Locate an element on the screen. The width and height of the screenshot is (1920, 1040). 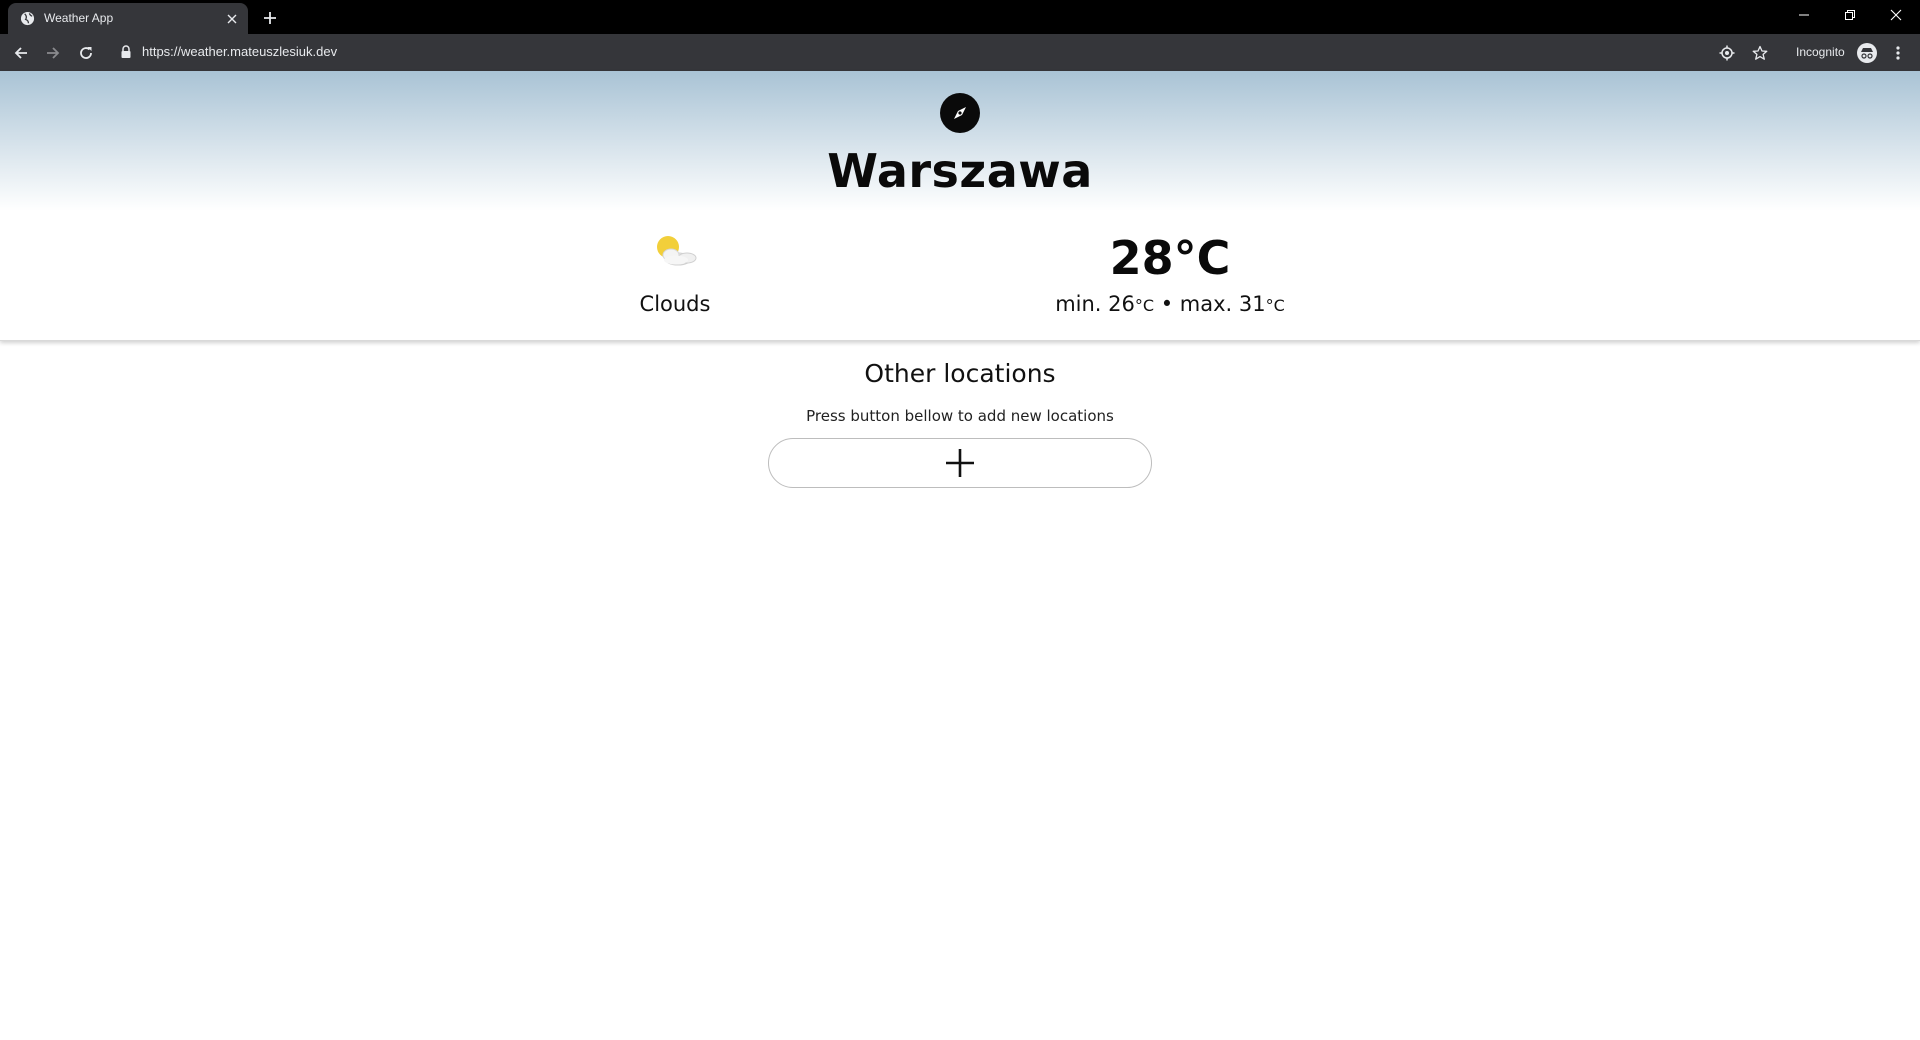
current-temperature: 28°C is located at coordinates (1170, 258).